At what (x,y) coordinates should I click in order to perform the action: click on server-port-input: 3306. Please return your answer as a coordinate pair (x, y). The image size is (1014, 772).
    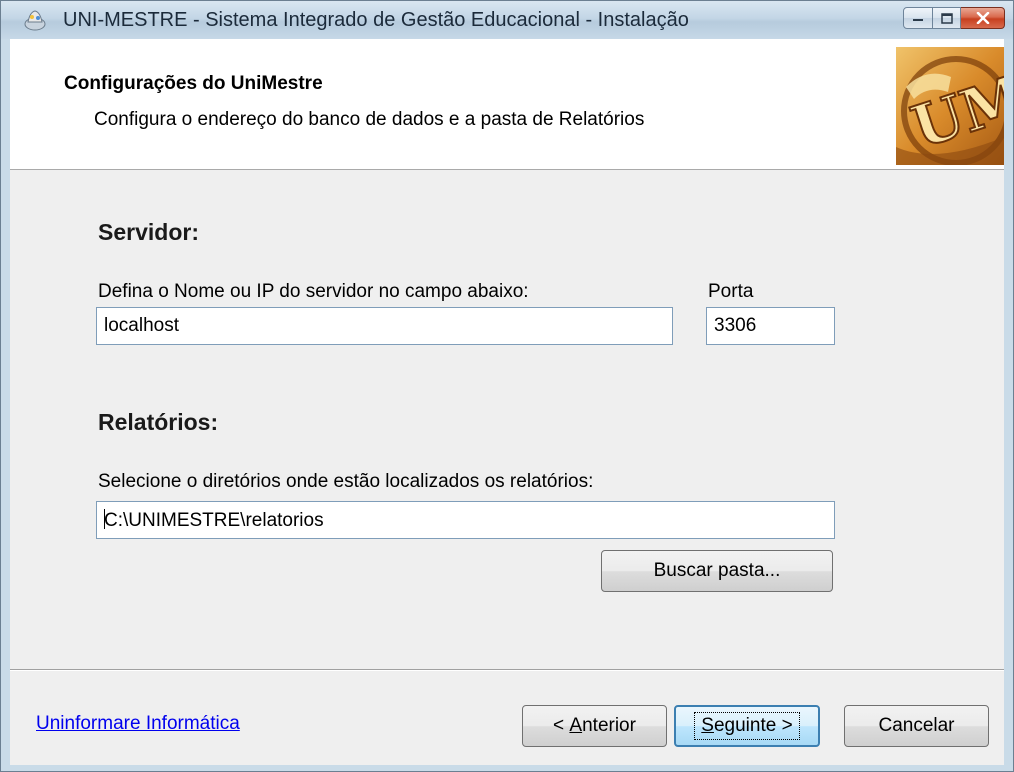
    Looking at the image, I should click on (770, 326).